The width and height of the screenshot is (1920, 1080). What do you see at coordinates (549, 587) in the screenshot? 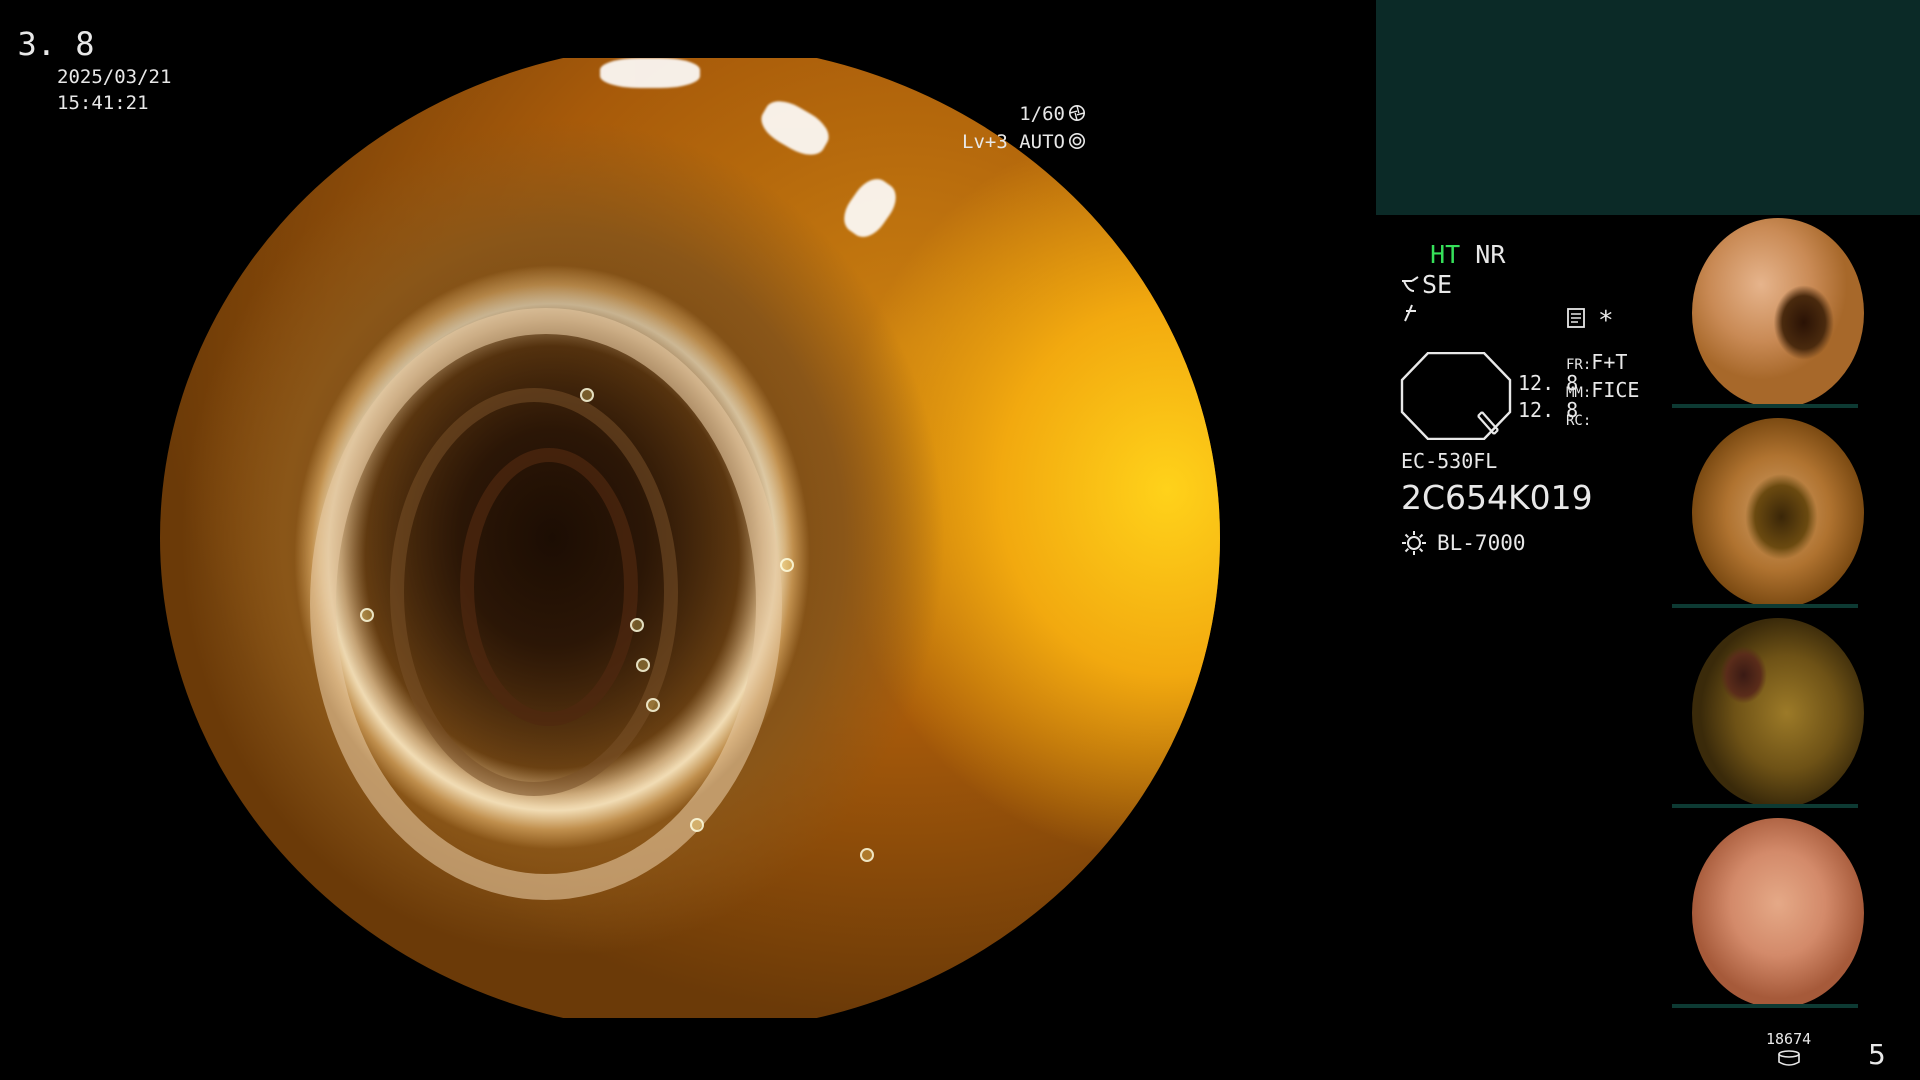
I see `mucosal-fold` at bounding box center [549, 587].